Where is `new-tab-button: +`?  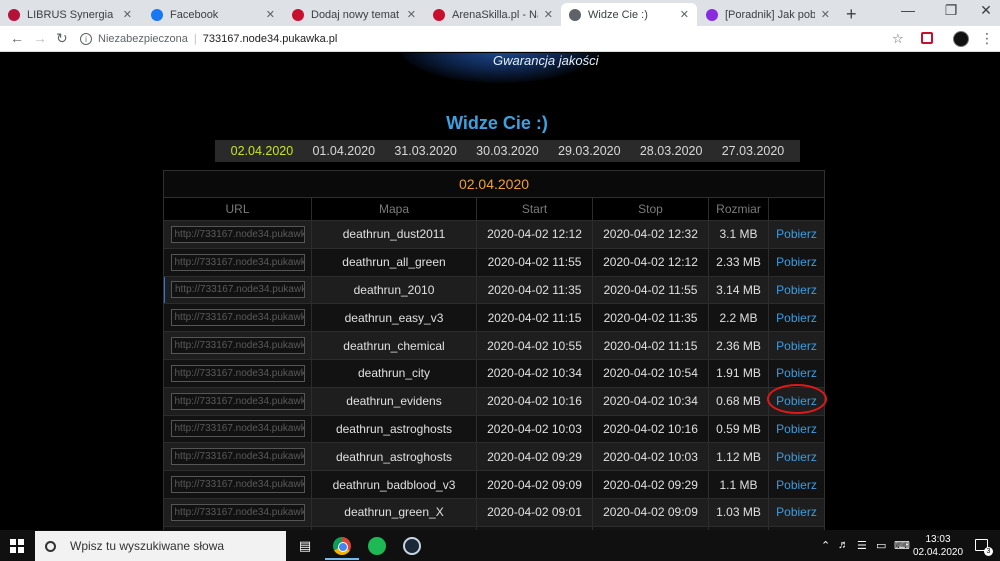
new-tab-button: + is located at coordinates (851, 14).